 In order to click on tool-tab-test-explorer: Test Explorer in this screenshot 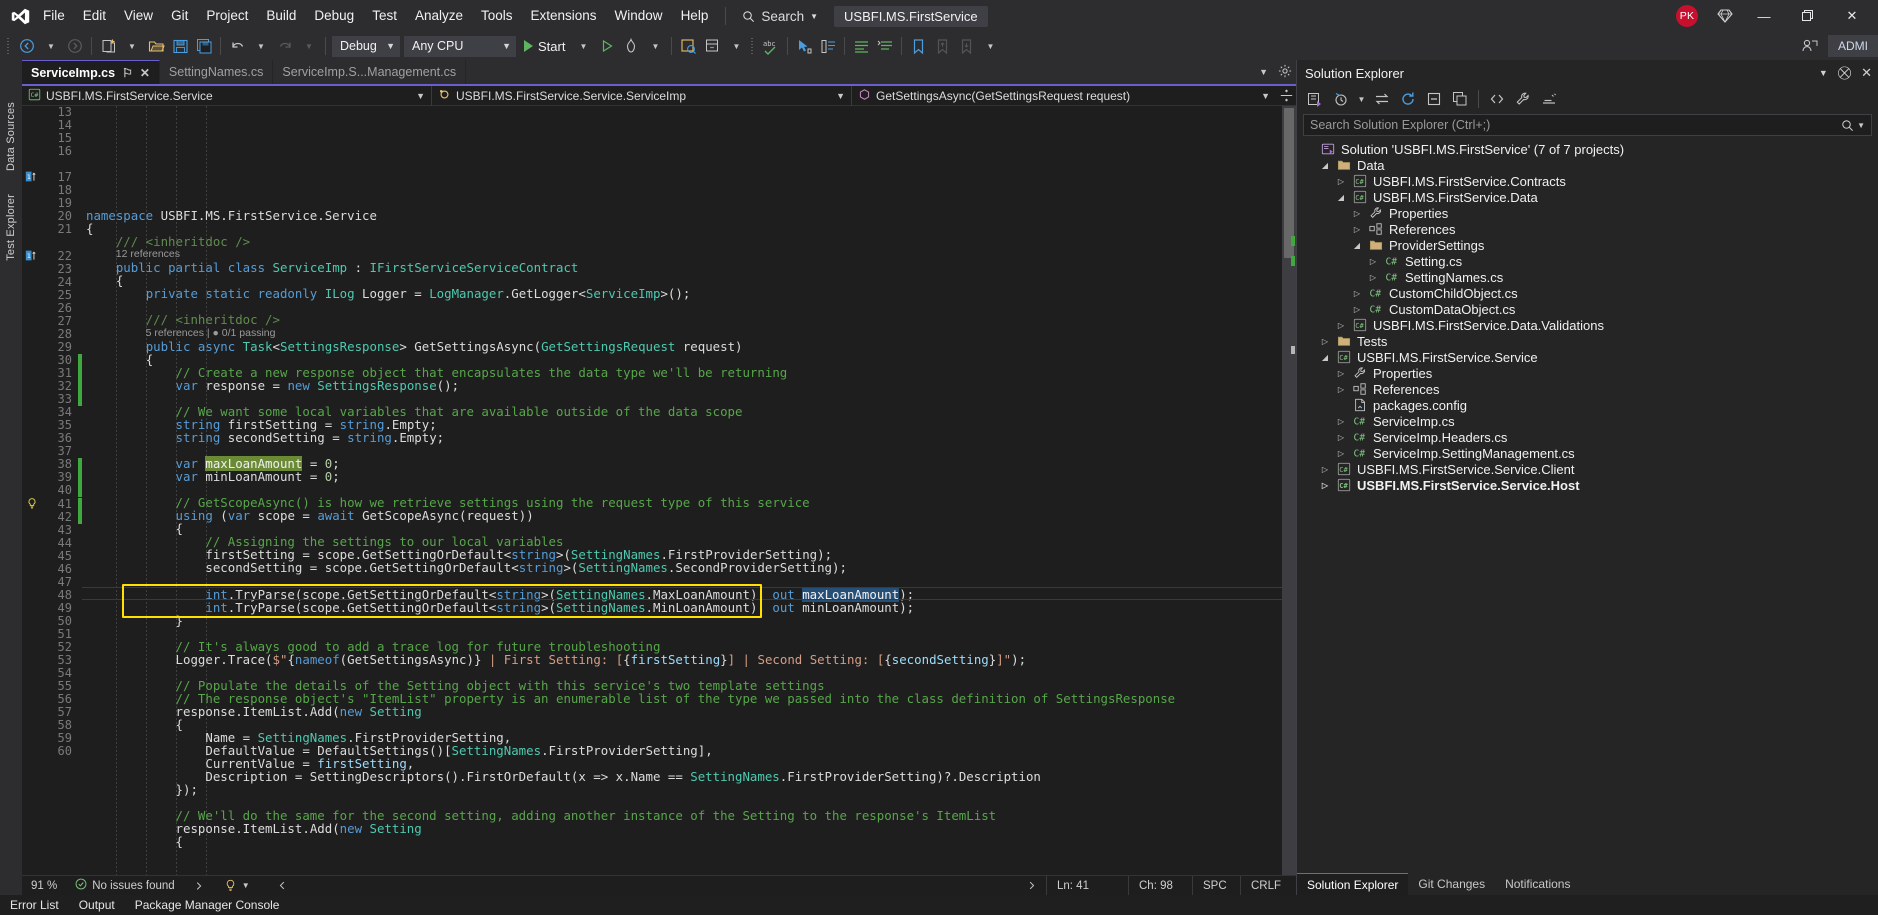, I will do `click(11, 227)`.